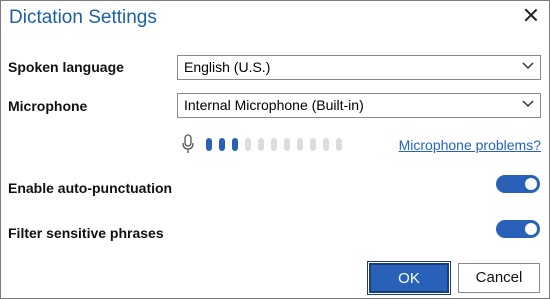 This screenshot has height=299, width=550. Describe the element at coordinates (66, 67) in the screenshot. I see `spoken-language-label: Spoken language` at that location.